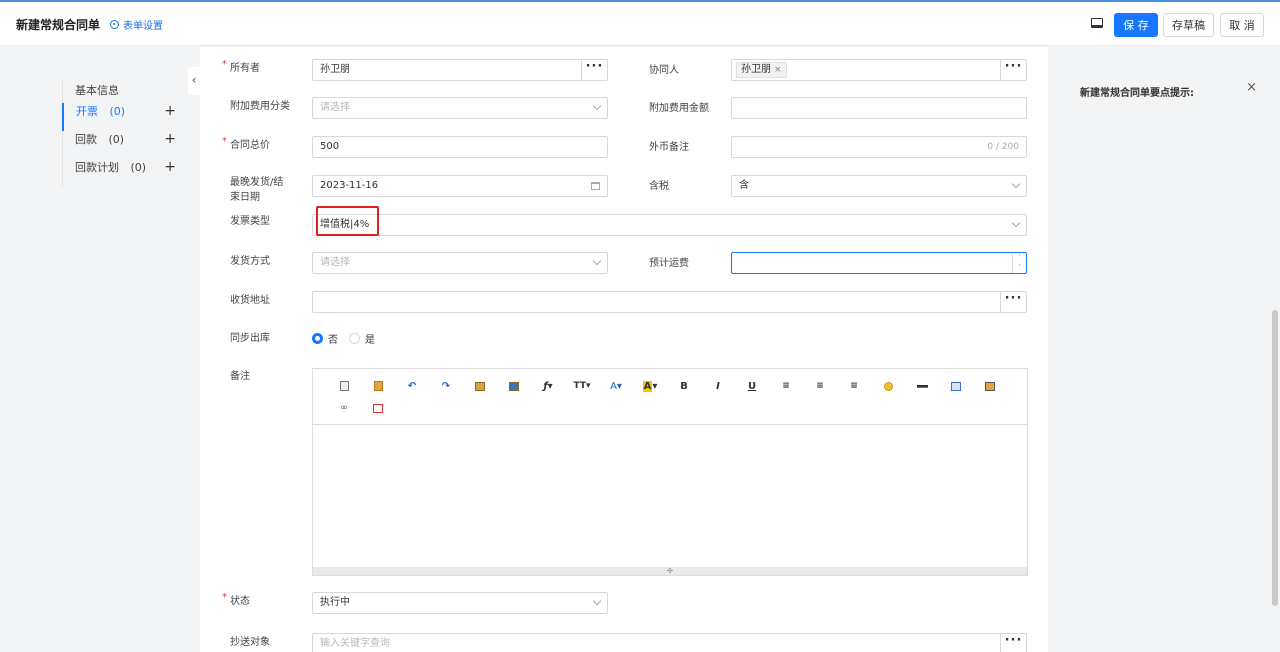 Image resolution: width=1280 pixels, height=652 pixels. I want to click on bold-icon: B, so click(684, 386).